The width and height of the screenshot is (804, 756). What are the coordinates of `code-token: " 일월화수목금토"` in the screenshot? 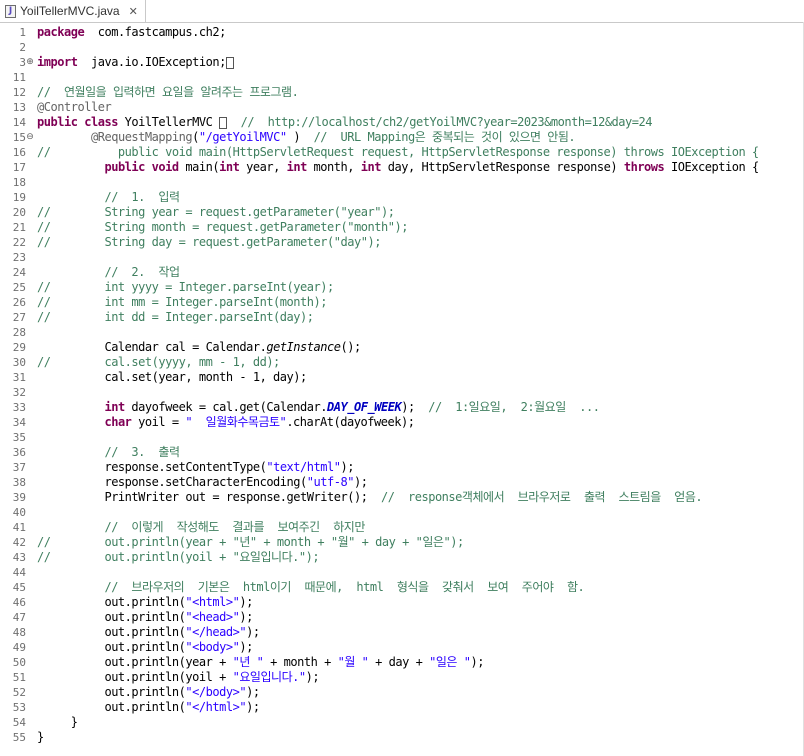 It's located at (236, 422).